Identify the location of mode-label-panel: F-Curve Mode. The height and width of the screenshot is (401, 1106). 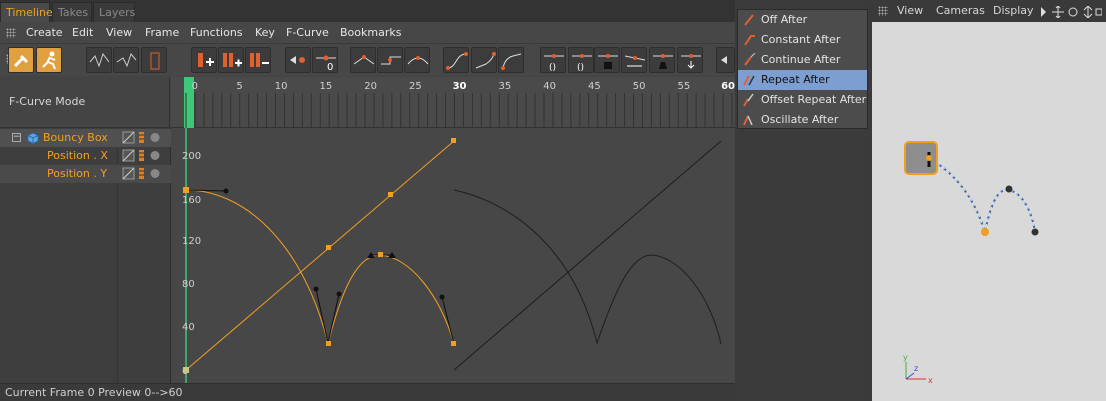
(85, 102).